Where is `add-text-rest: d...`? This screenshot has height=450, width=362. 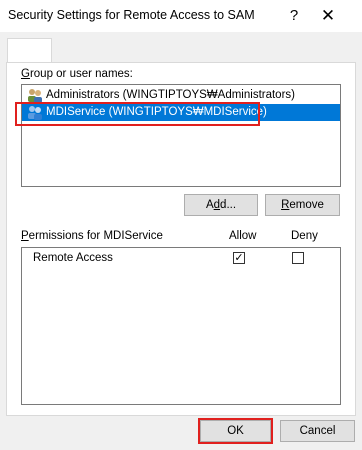 add-text-rest: d... is located at coordinates (228, 205).